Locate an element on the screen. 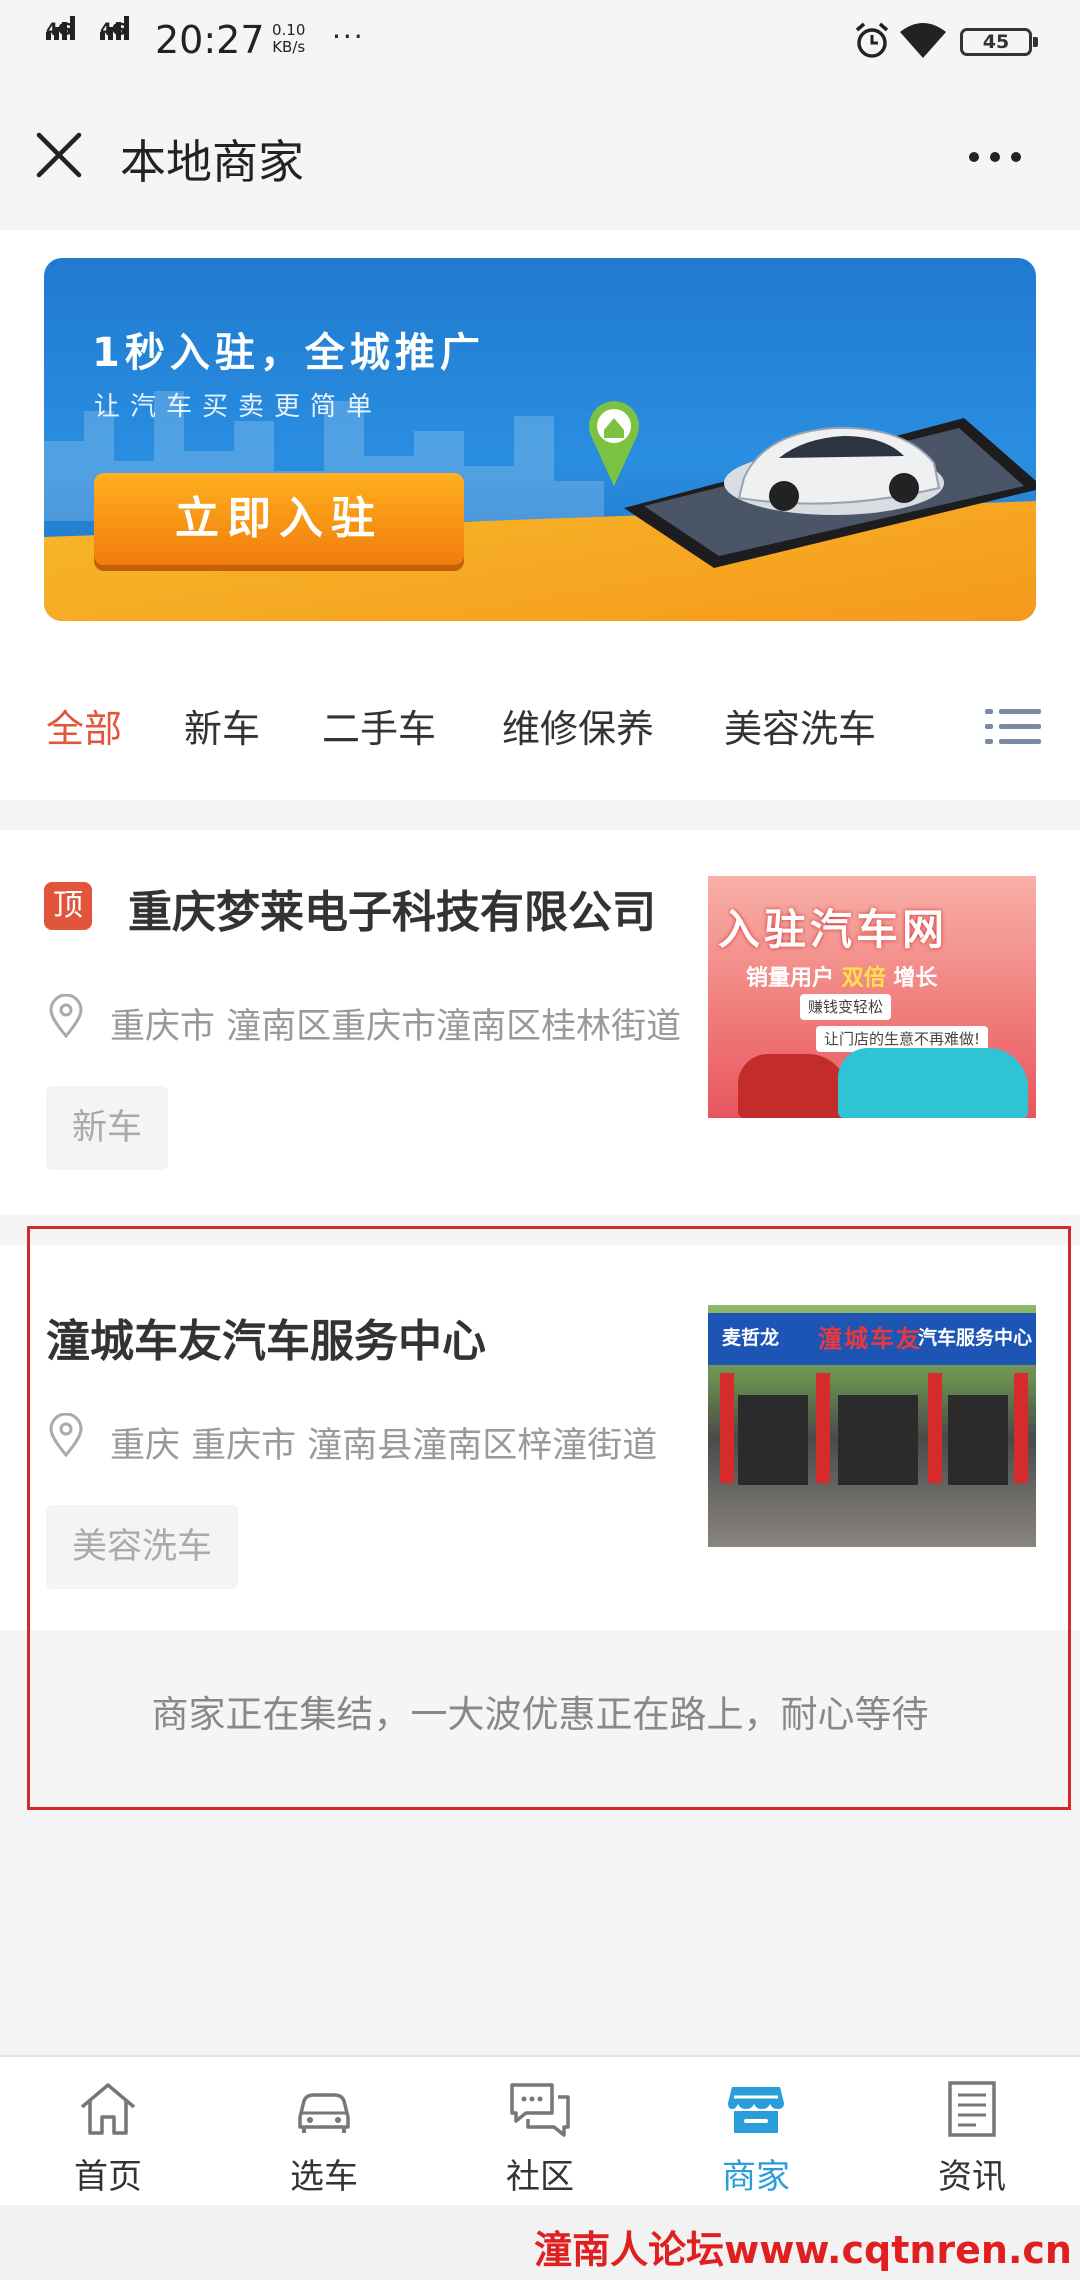 This screenshot has width=1080, height=2280. nav-item-label: 选车 is located at coordinates (324, 2177).